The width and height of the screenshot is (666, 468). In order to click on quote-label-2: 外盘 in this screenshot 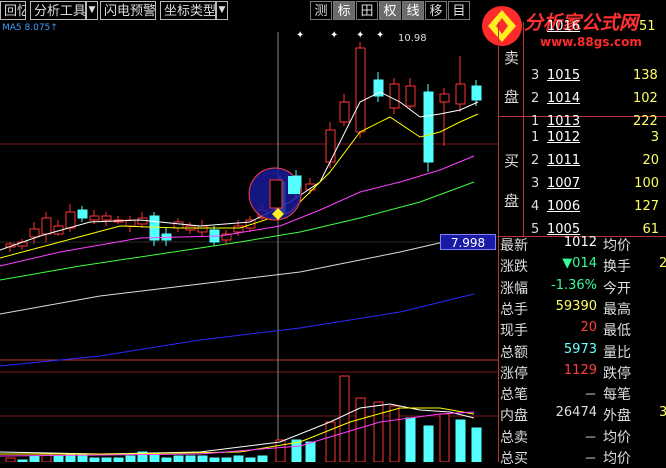, I will do `click(617, 416)`.